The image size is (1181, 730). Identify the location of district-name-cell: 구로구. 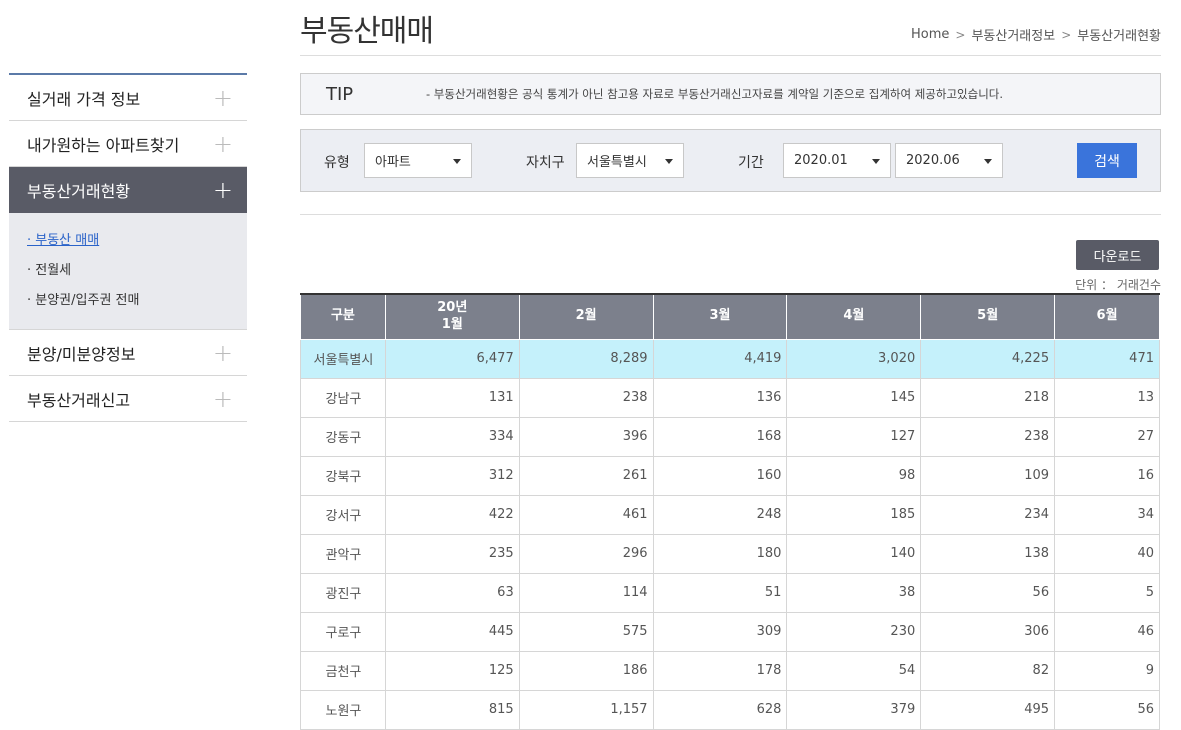
(343, 631).